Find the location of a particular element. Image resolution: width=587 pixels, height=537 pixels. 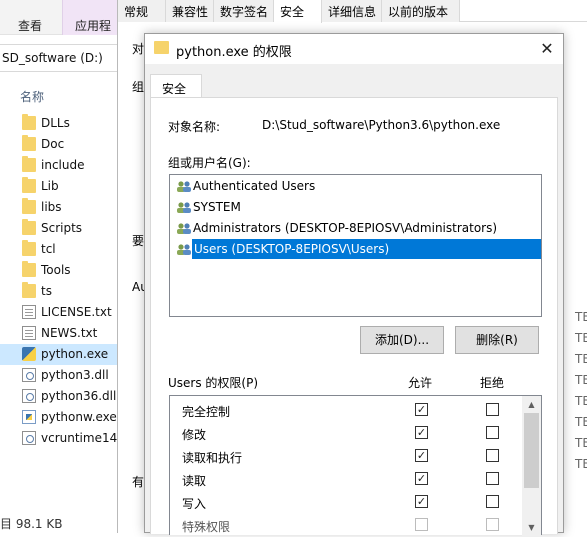

file-row-lib: Lib is located at coordinates (59, 186).